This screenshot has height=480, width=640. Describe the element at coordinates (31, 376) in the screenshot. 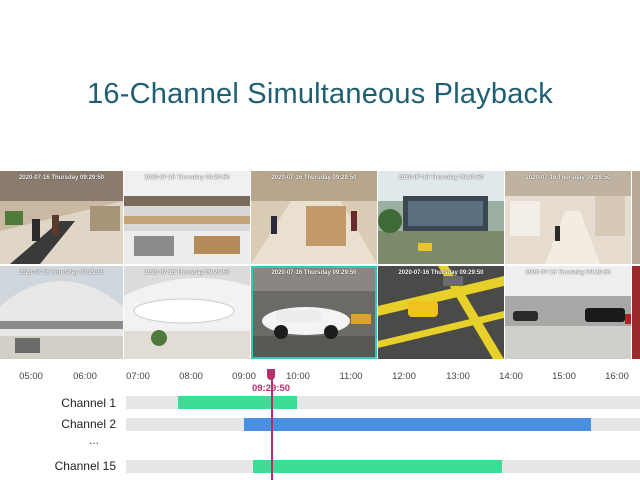

I see `time-tick: 05:00` at that location.